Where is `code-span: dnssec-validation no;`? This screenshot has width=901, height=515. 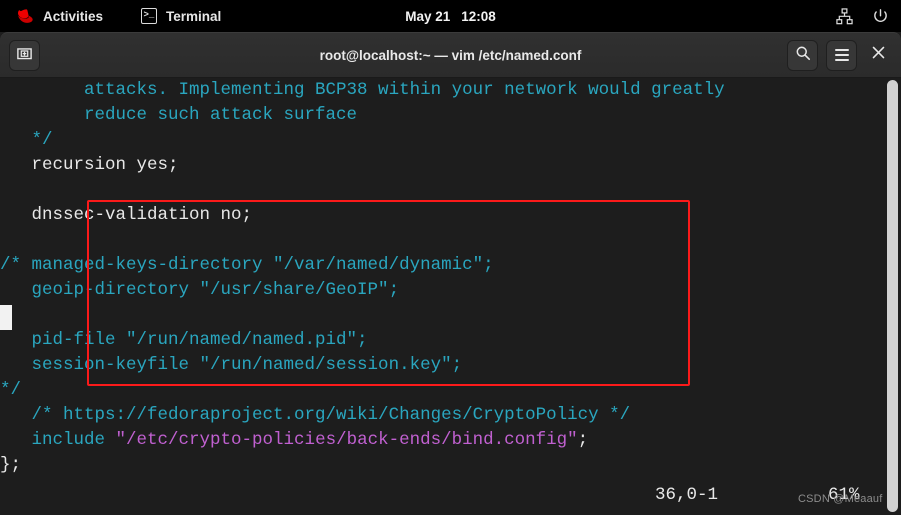
code-span: dnssec-validation no; is located at coordinates (126, 215).